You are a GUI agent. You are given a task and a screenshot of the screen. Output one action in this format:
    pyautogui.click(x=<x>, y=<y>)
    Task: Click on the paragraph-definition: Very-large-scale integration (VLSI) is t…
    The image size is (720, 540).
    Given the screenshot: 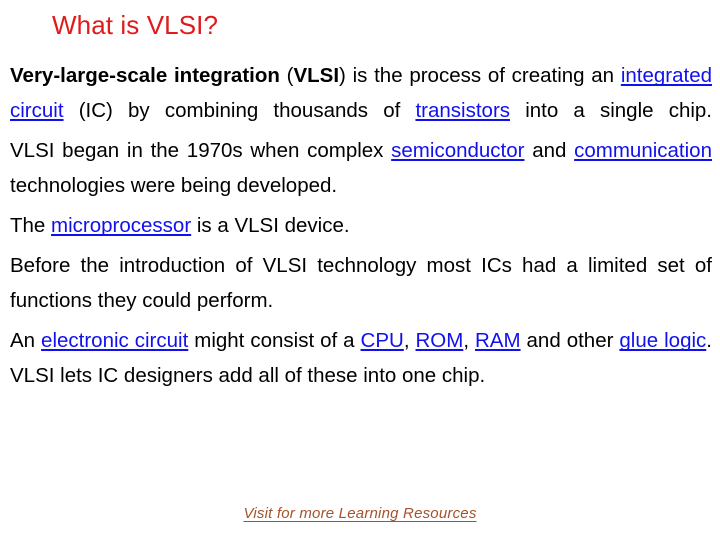 What is the action you would take?
    pyautogui.click(x=361, y=93)
    